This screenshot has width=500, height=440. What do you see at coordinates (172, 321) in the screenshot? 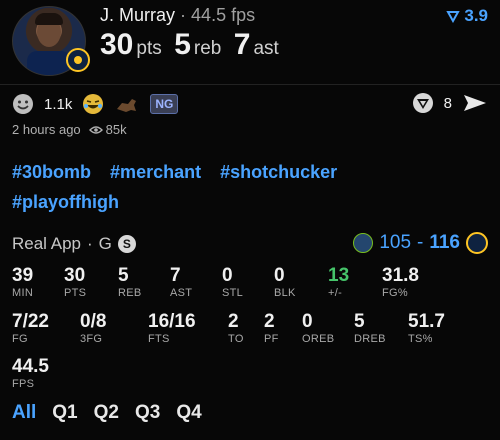
I see `stat-value: 16/16` at bounding box center [172, 321].